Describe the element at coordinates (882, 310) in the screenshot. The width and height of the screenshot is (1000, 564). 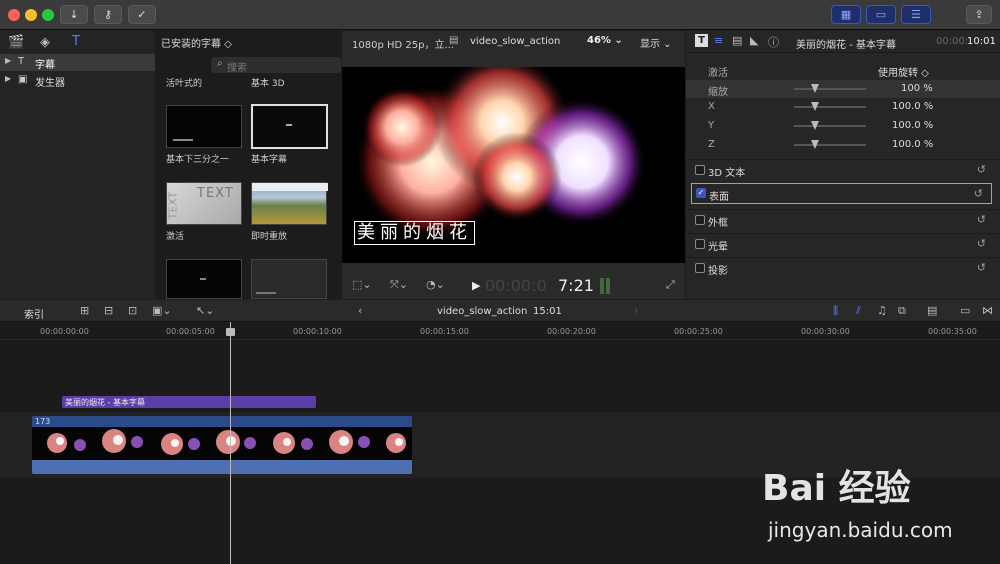
I see `headphones-icon: ♫` at that location.